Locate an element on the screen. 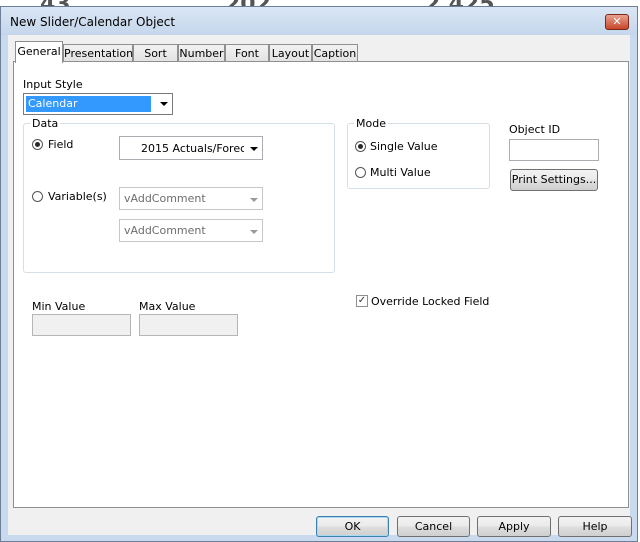 The height and width of the screenshot is (542, 640). object-id-label: Object ID is located at coordinates (535, 129).